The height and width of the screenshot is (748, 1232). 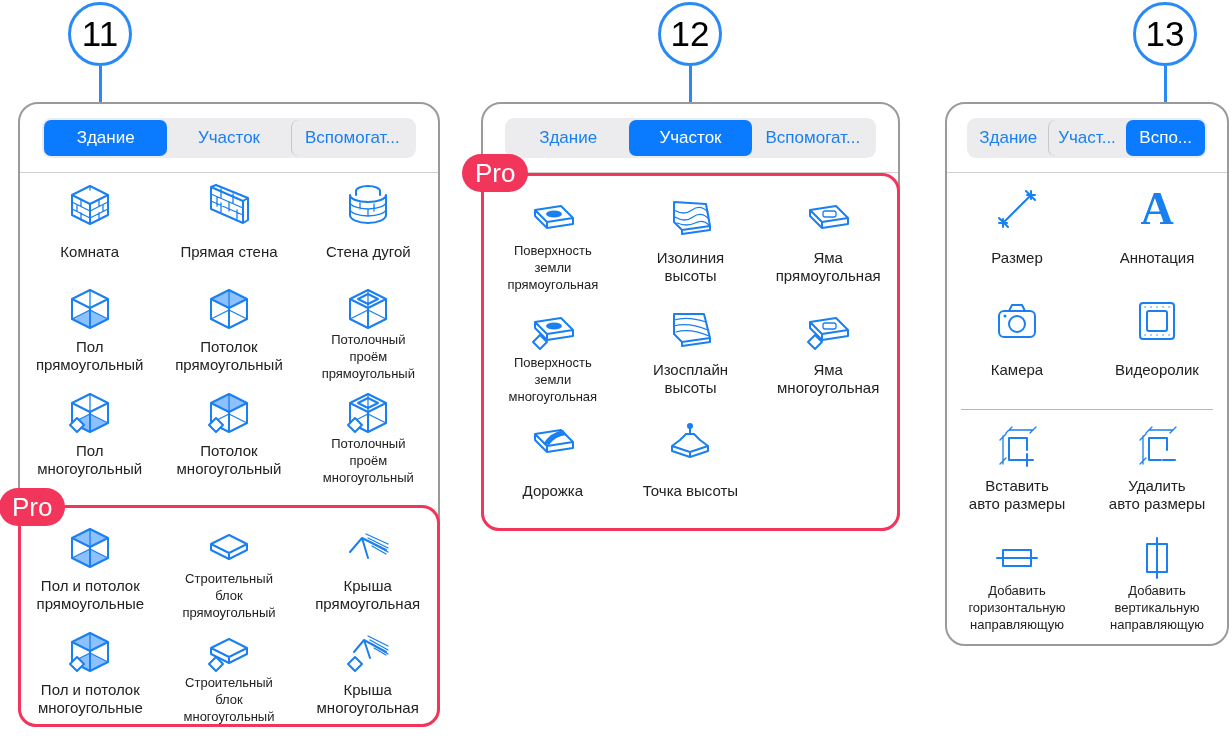 I want to click on tool-button: Потолочный проём многоугольный, so click(x=368, y=433).